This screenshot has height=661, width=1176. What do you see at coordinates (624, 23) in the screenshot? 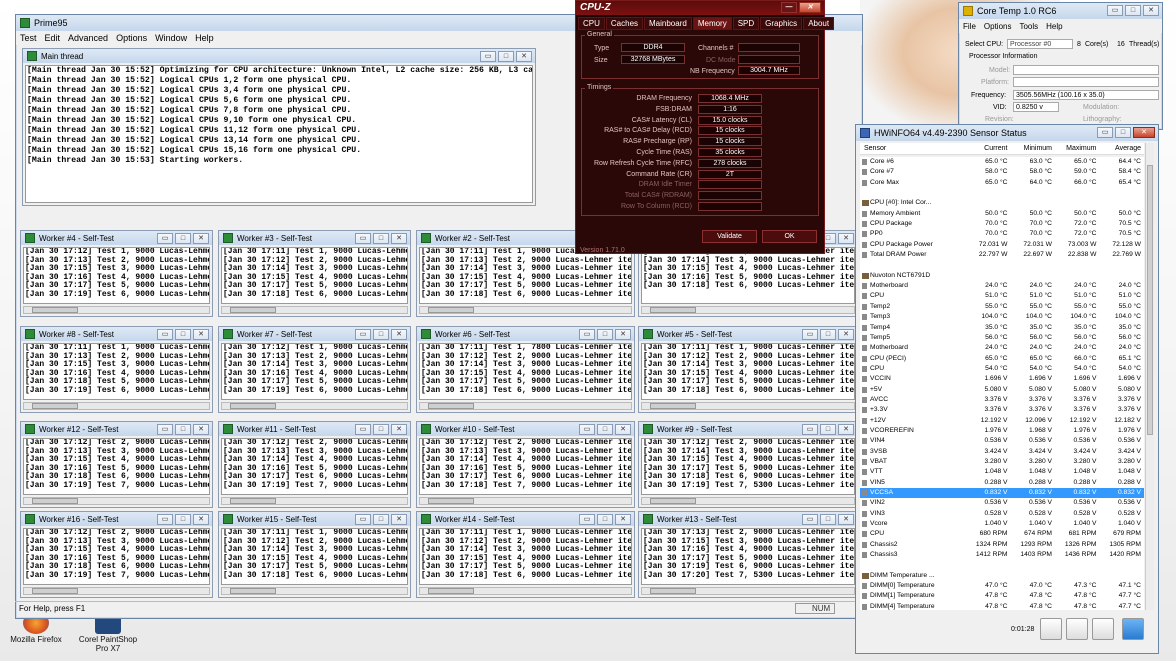
I see `tab-caches: Caches` at bounding box center [624, 23].